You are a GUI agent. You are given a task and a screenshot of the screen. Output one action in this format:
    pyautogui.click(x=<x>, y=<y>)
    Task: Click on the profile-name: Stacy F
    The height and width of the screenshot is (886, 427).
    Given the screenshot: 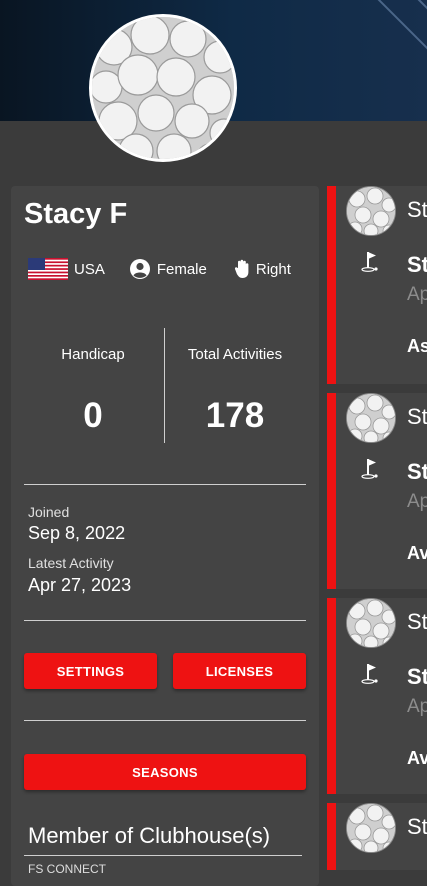 What is the action you would take?
    pyautogui.click(x=76, y=214)
    